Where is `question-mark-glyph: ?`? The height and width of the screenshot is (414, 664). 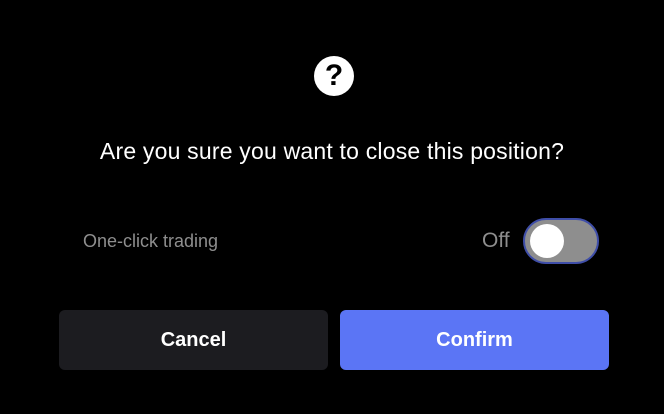
question-mark-glyph: ? is located at coordinates (334, 75).